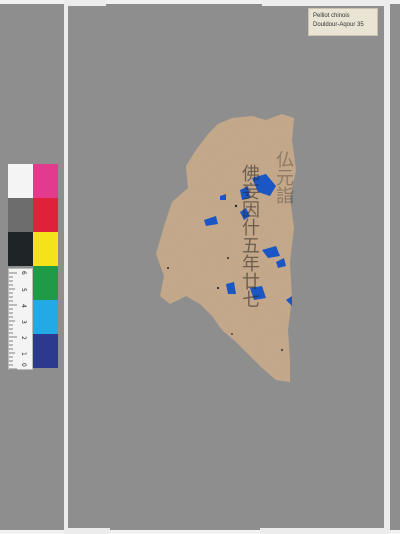 The width and height of the screenshot is (400, 534). I want to click on script-column-main: 佛妄因什五年廿七, so click(249, 236).